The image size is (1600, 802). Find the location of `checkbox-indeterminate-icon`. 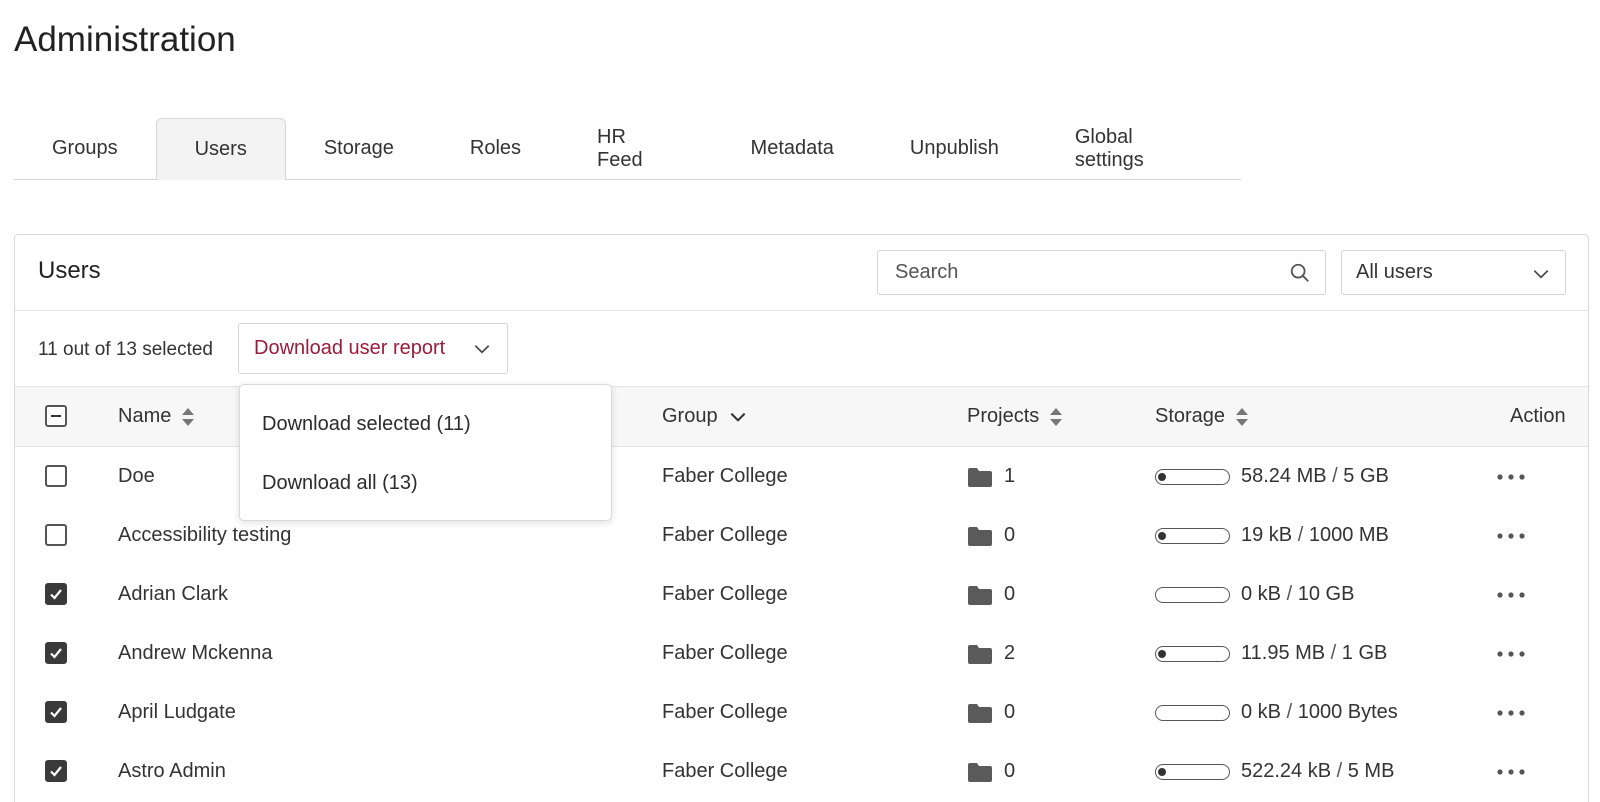

checkbox-indeterminate-icon is located at coordinates (56, 416).